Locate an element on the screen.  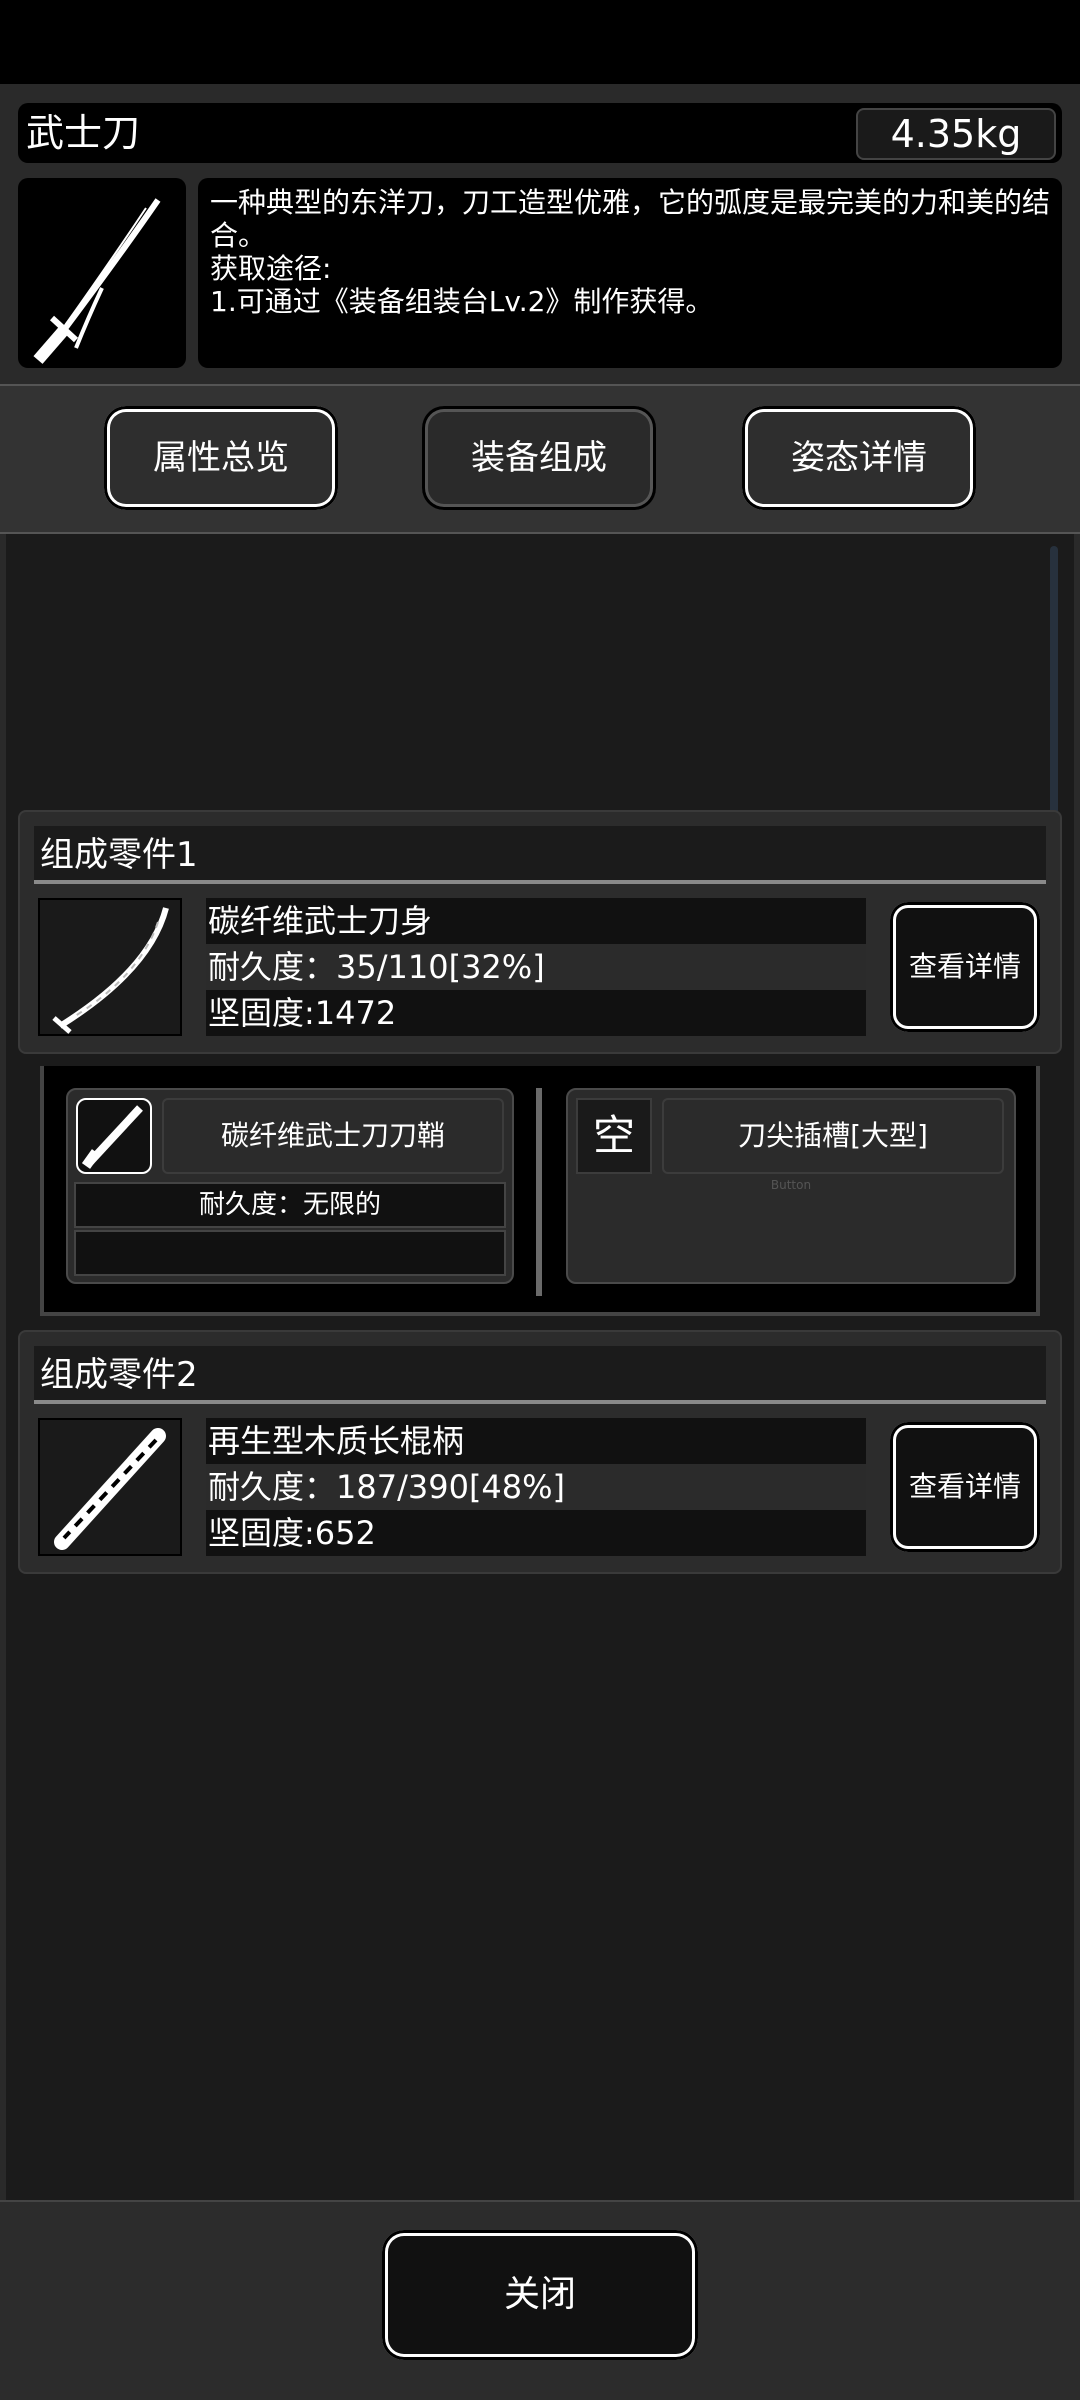
blade-icon is located at coordinates (110, 967).